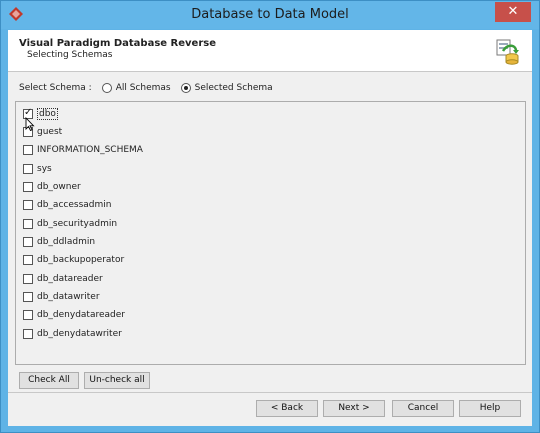 Image resolution: width=540 pixels, height=433 pixels. I want to click on schema-item-information-schema: INFORMATION_SCHEMA, so click(83, 150).